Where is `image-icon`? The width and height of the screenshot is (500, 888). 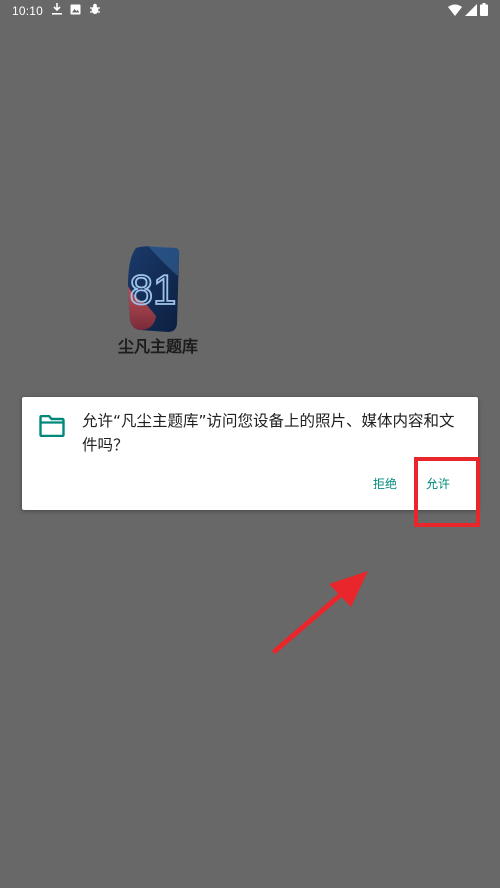
image-icon is located at coordinates (75, 9).